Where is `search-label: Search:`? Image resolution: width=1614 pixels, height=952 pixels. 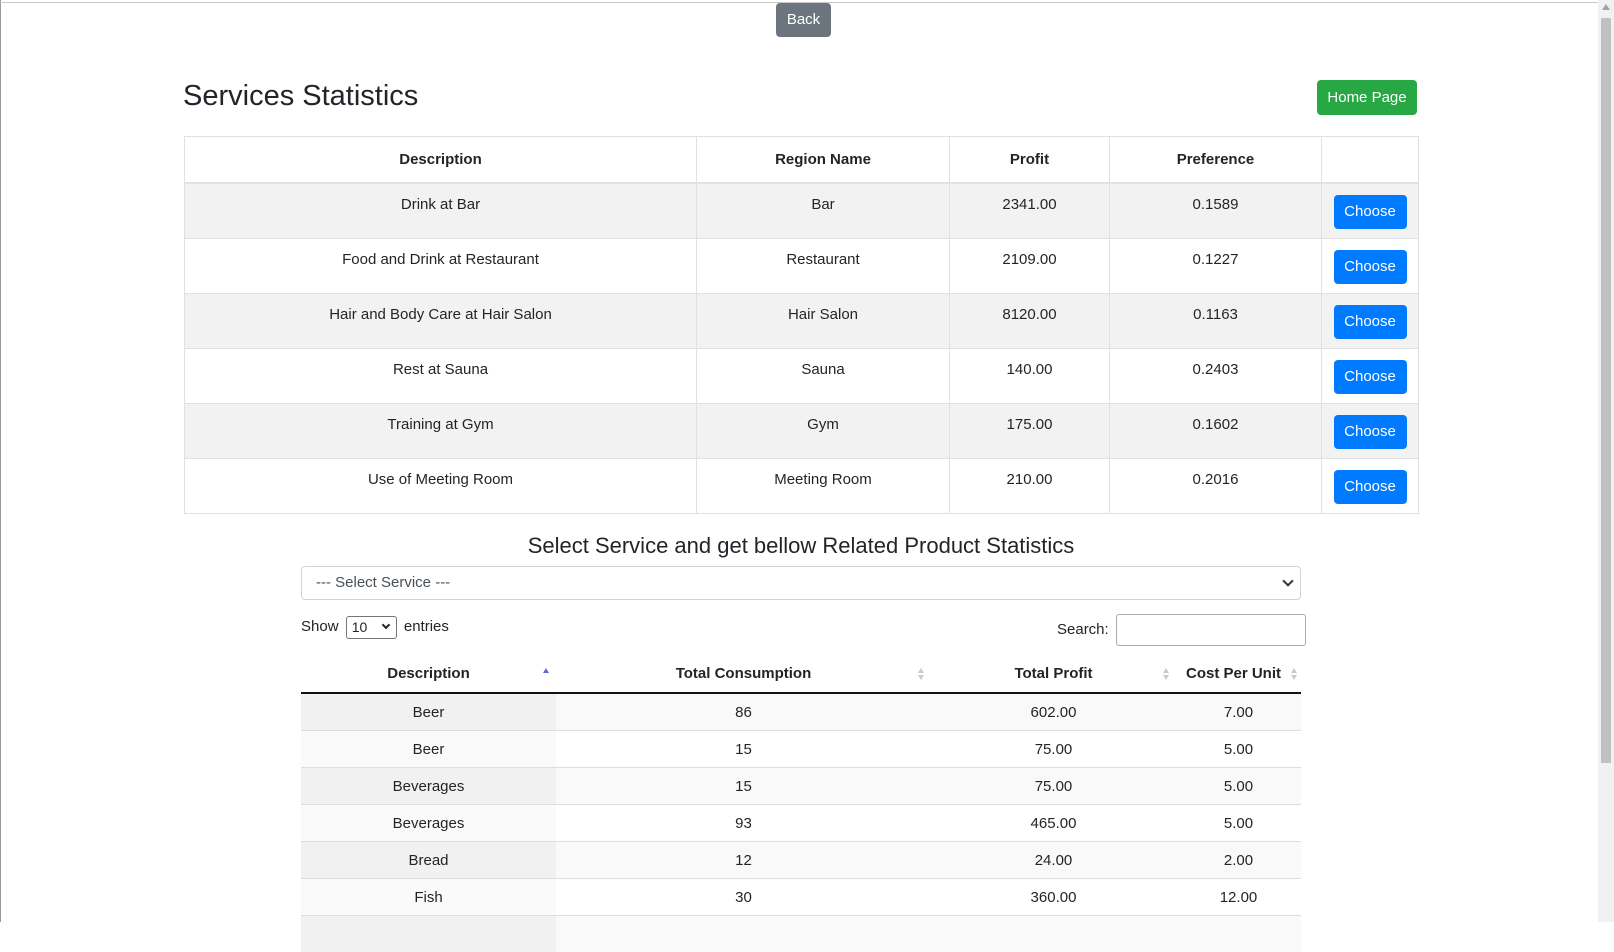
search-label: Search: is located at coordinates (1083, 629).